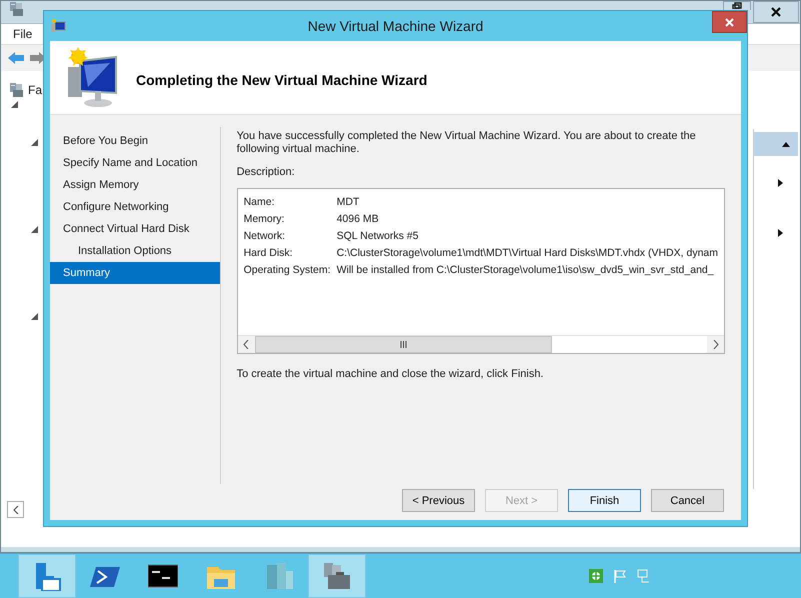  Describe the element at coordinates (265, 236) in the screenshot. I see `detail-label: Network:` at that location.